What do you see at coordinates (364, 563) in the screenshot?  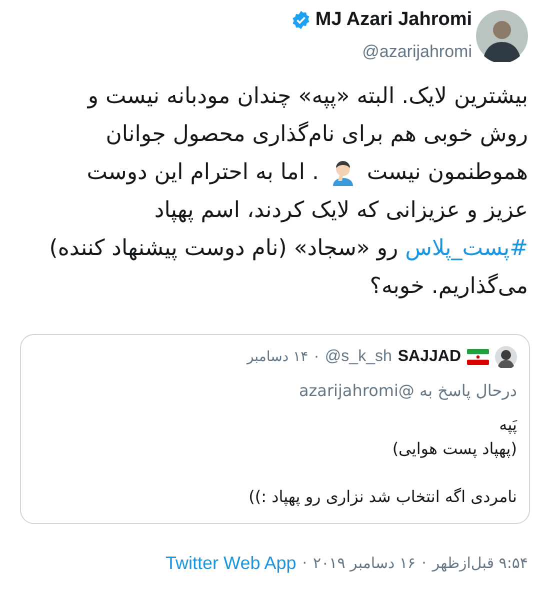 I see `tweet-date: ۱۶ دسامبر ۲۰۱۹` at bounding box center [364, 563].